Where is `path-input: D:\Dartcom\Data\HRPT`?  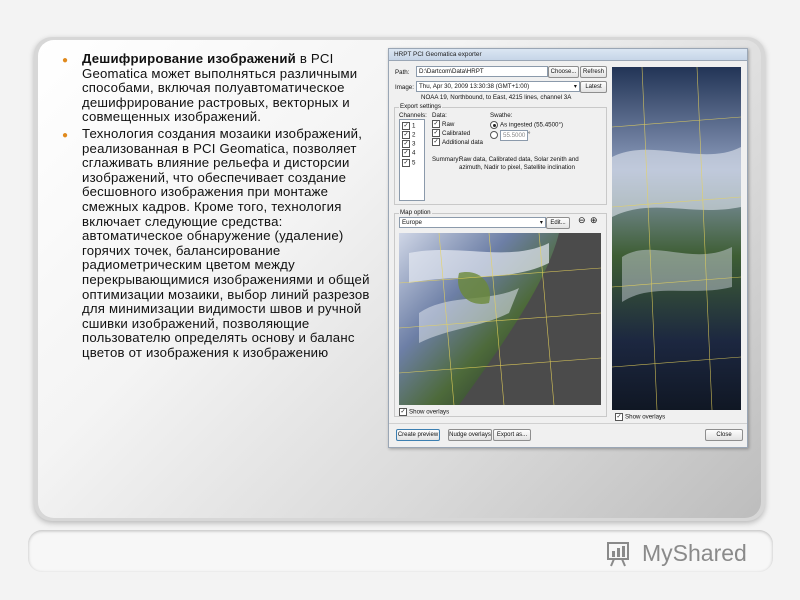
path-input: D:\Dartcom\Data\HRPT is located at coordinates (482, 71).